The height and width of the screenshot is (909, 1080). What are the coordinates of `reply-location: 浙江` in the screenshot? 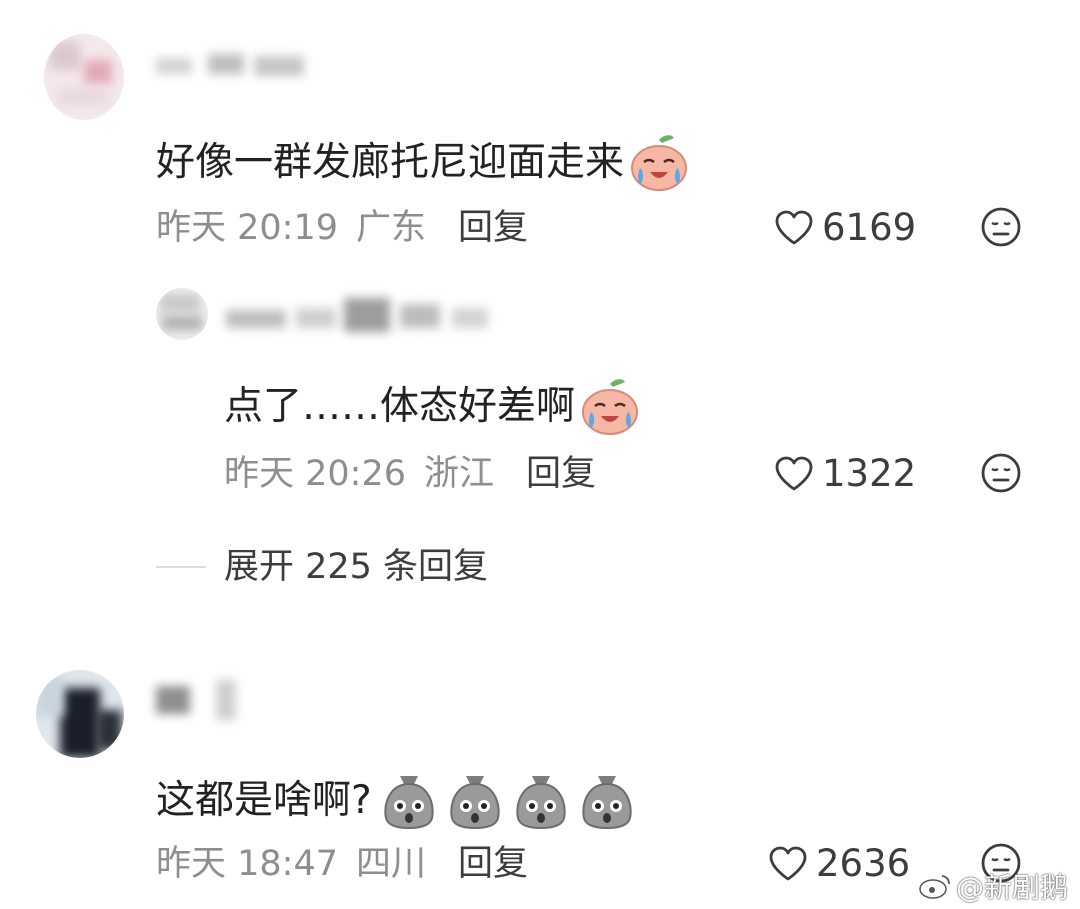 It's located at (459, 474).